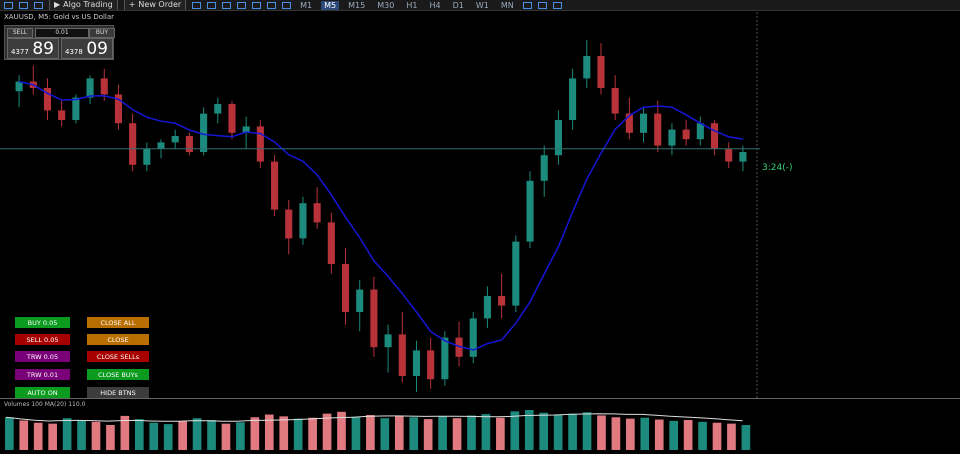  Describe the element at coordinates (42, 356) in the screenshot. I see `trw-005-button: TRW 0.05` at that location.